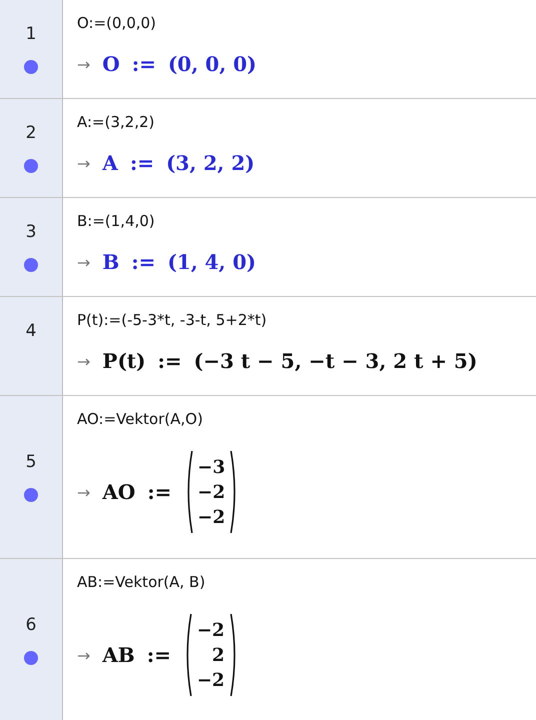  I want to click on input-text: AO:=Vektor(A,O), so click(306, 419).